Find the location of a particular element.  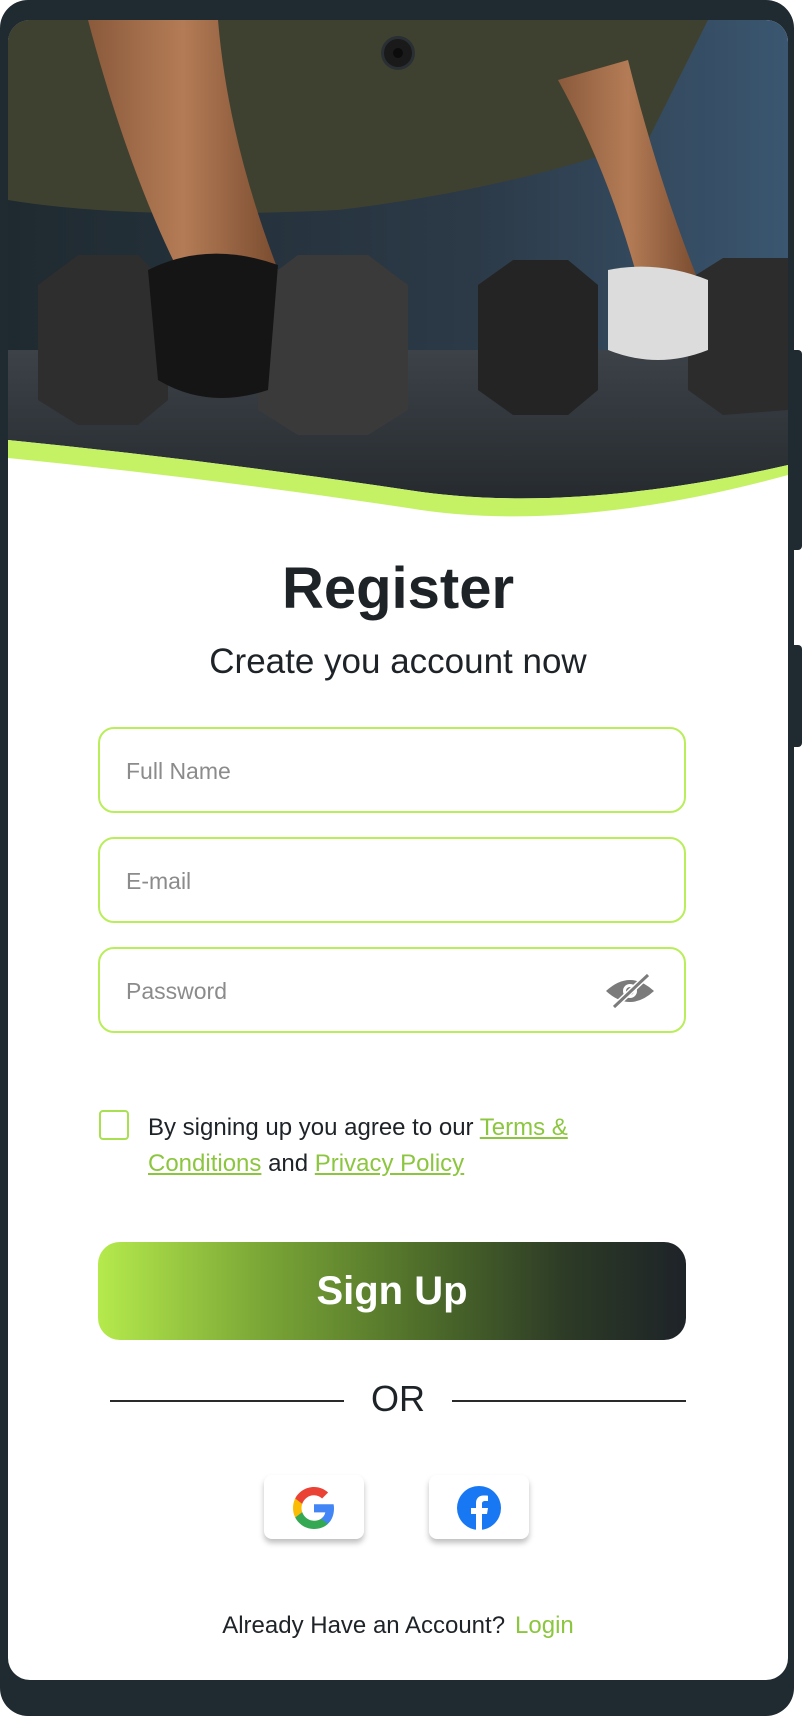

privacy-link: Privacy Policy is located at coordinates (389, 1163).